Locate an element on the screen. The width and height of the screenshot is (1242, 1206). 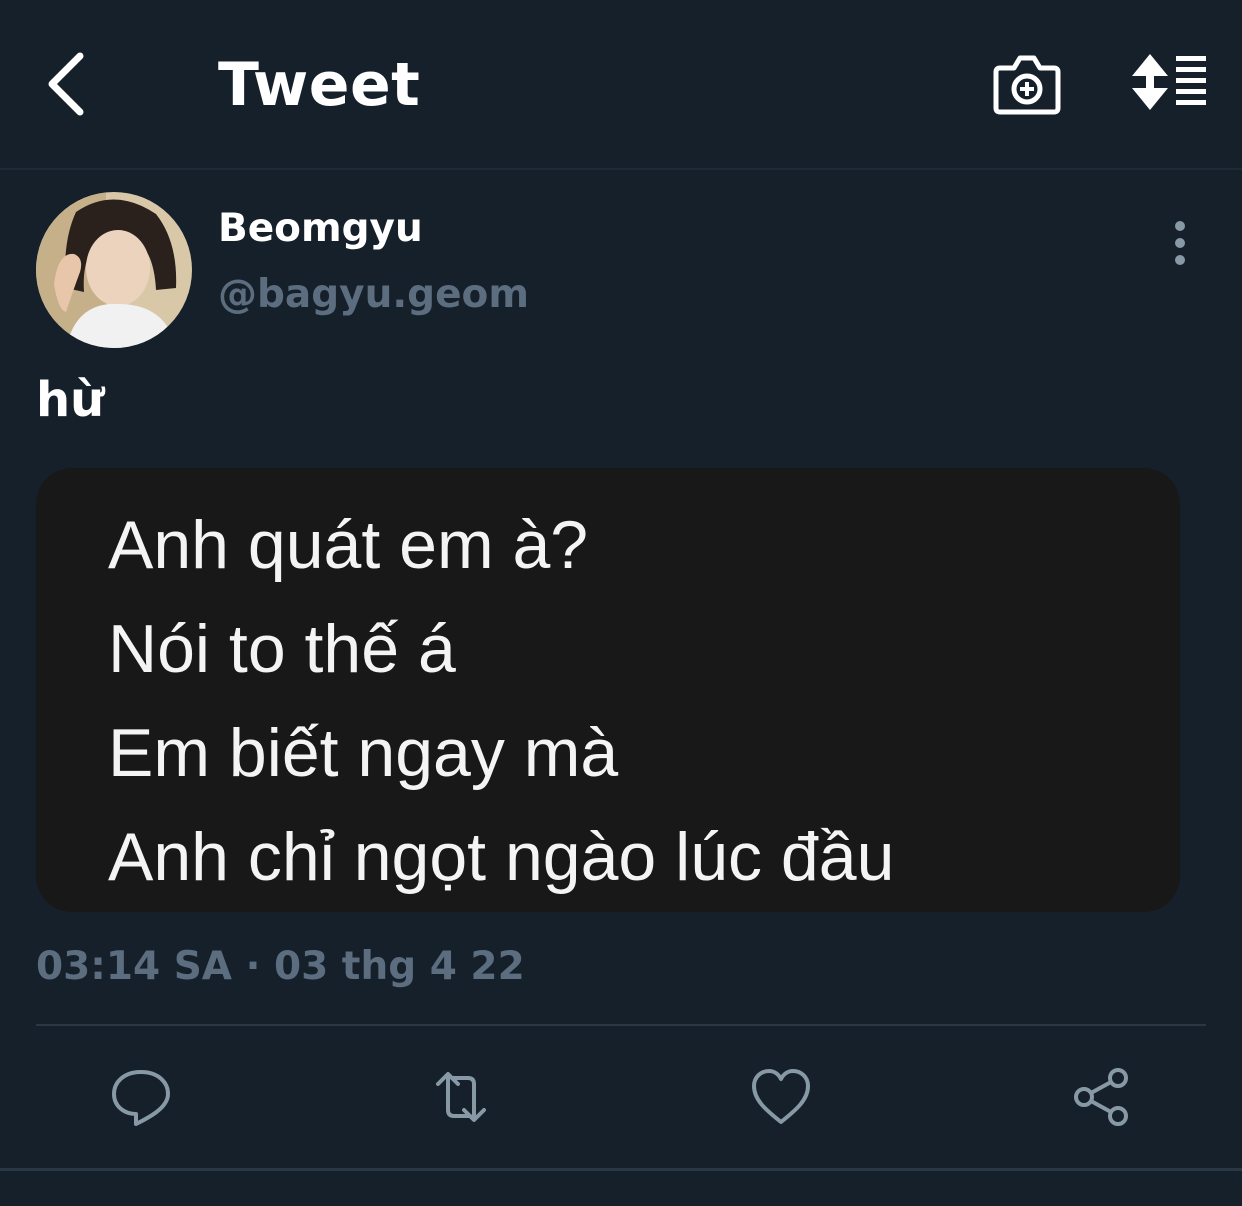
page-title: Tweet is located at coordinates (319, 85).